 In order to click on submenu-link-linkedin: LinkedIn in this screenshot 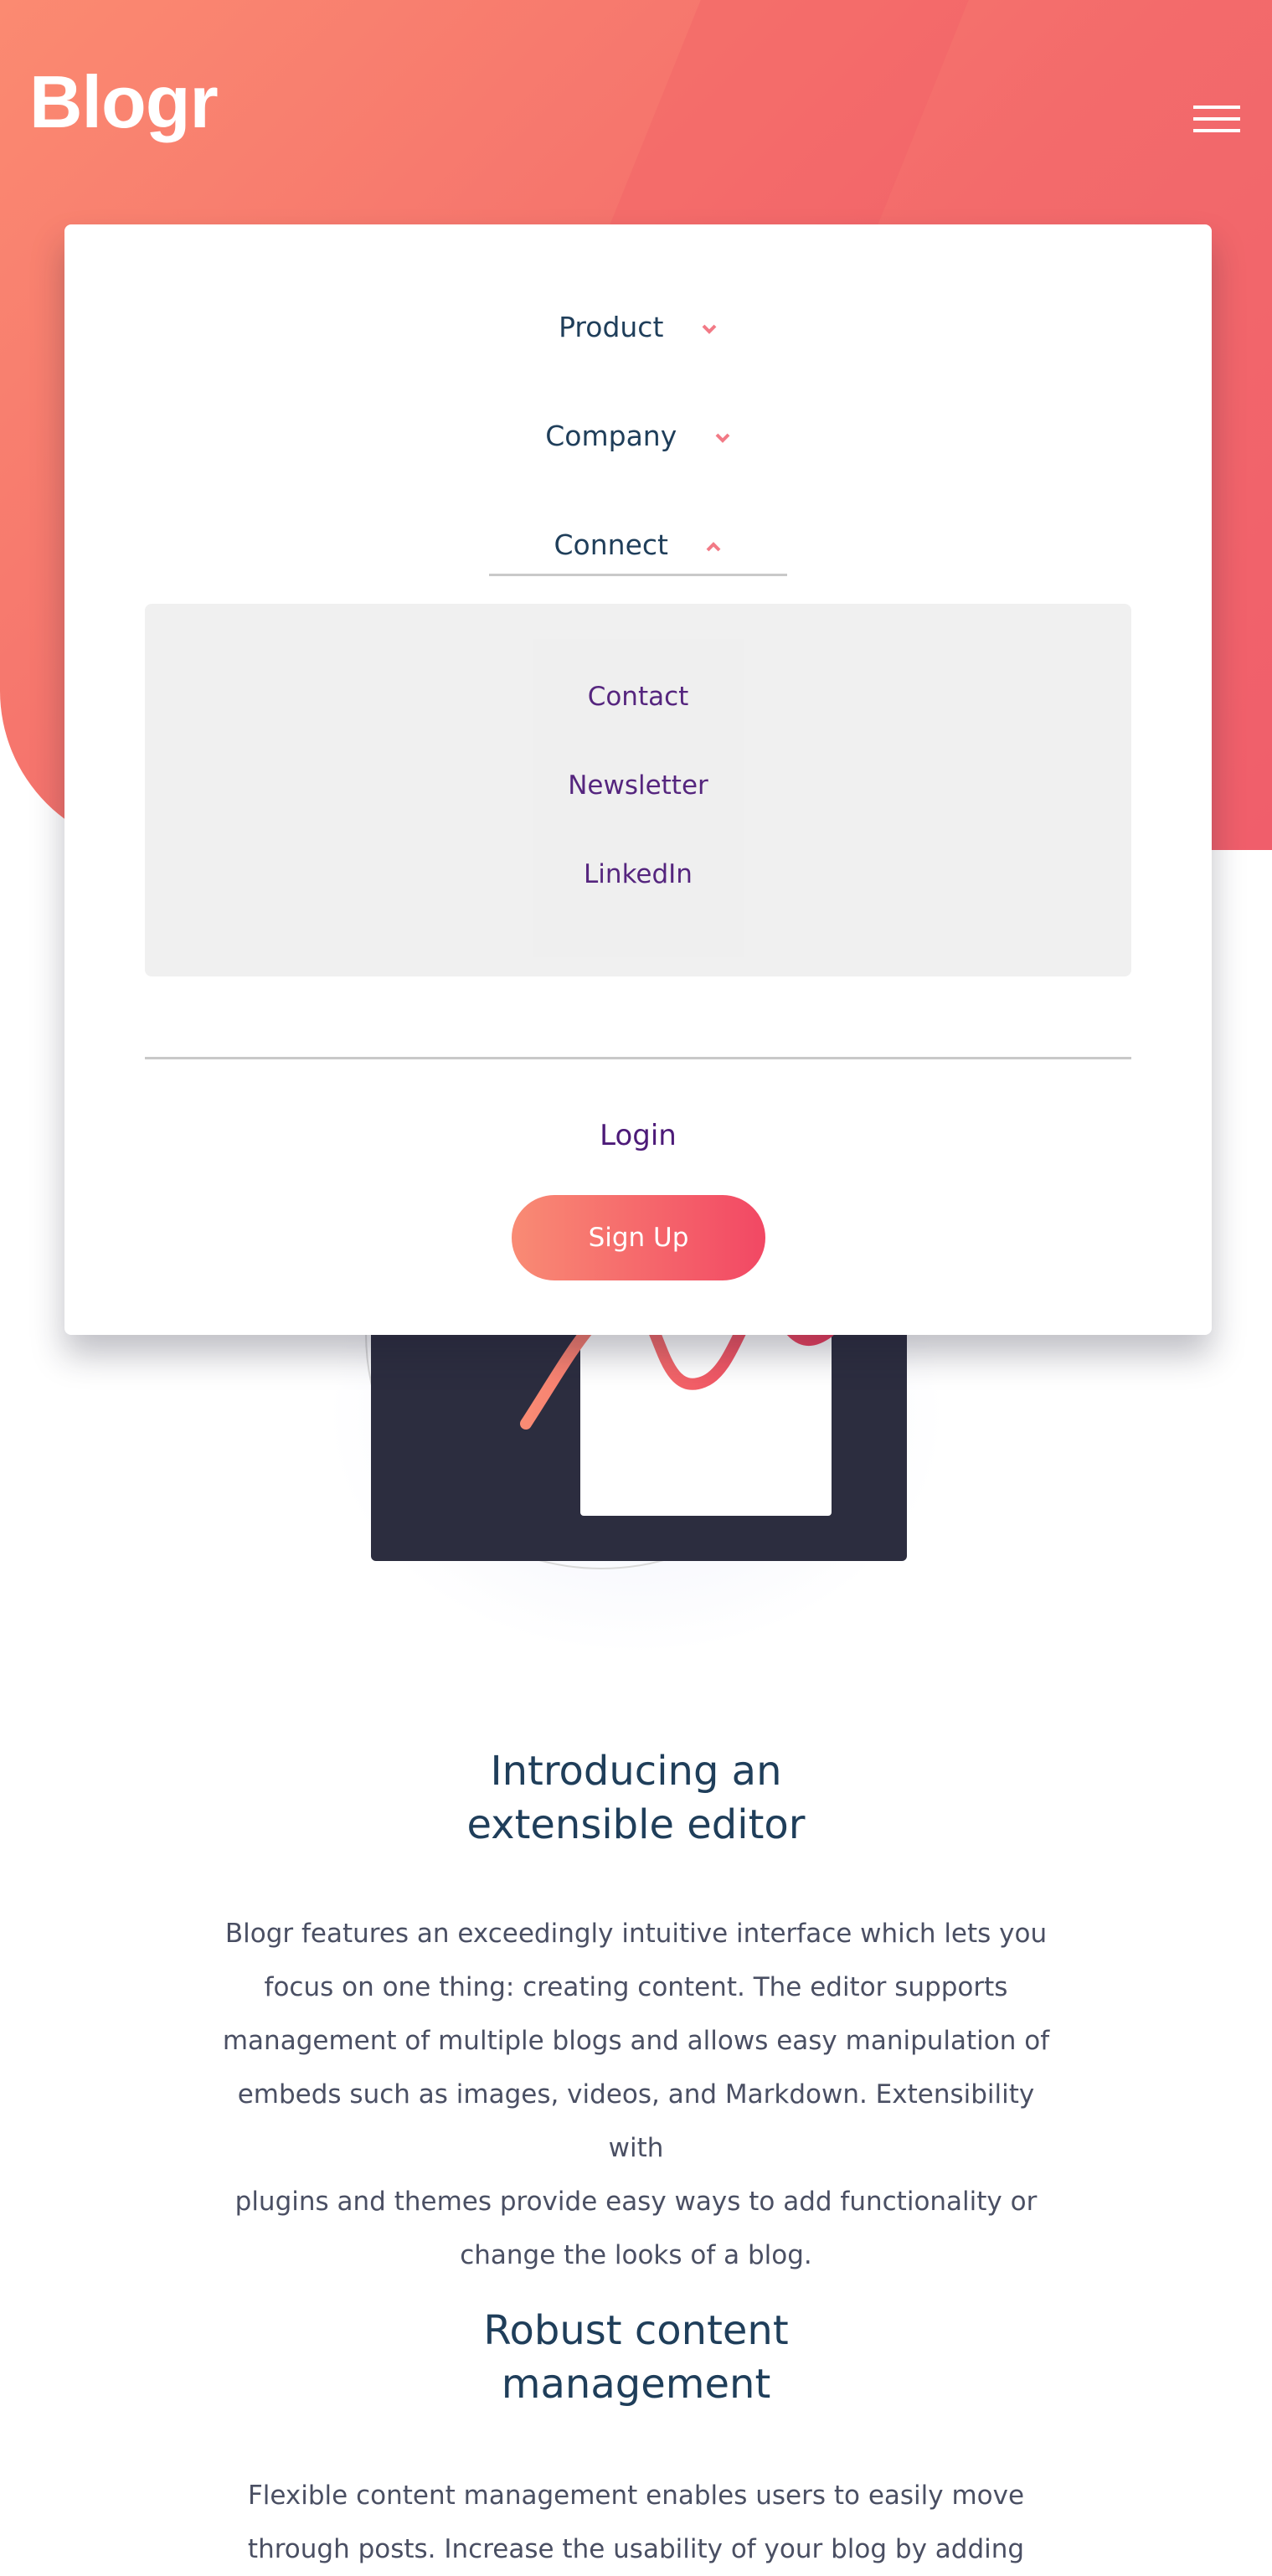, I will do `click(638, 874)`.